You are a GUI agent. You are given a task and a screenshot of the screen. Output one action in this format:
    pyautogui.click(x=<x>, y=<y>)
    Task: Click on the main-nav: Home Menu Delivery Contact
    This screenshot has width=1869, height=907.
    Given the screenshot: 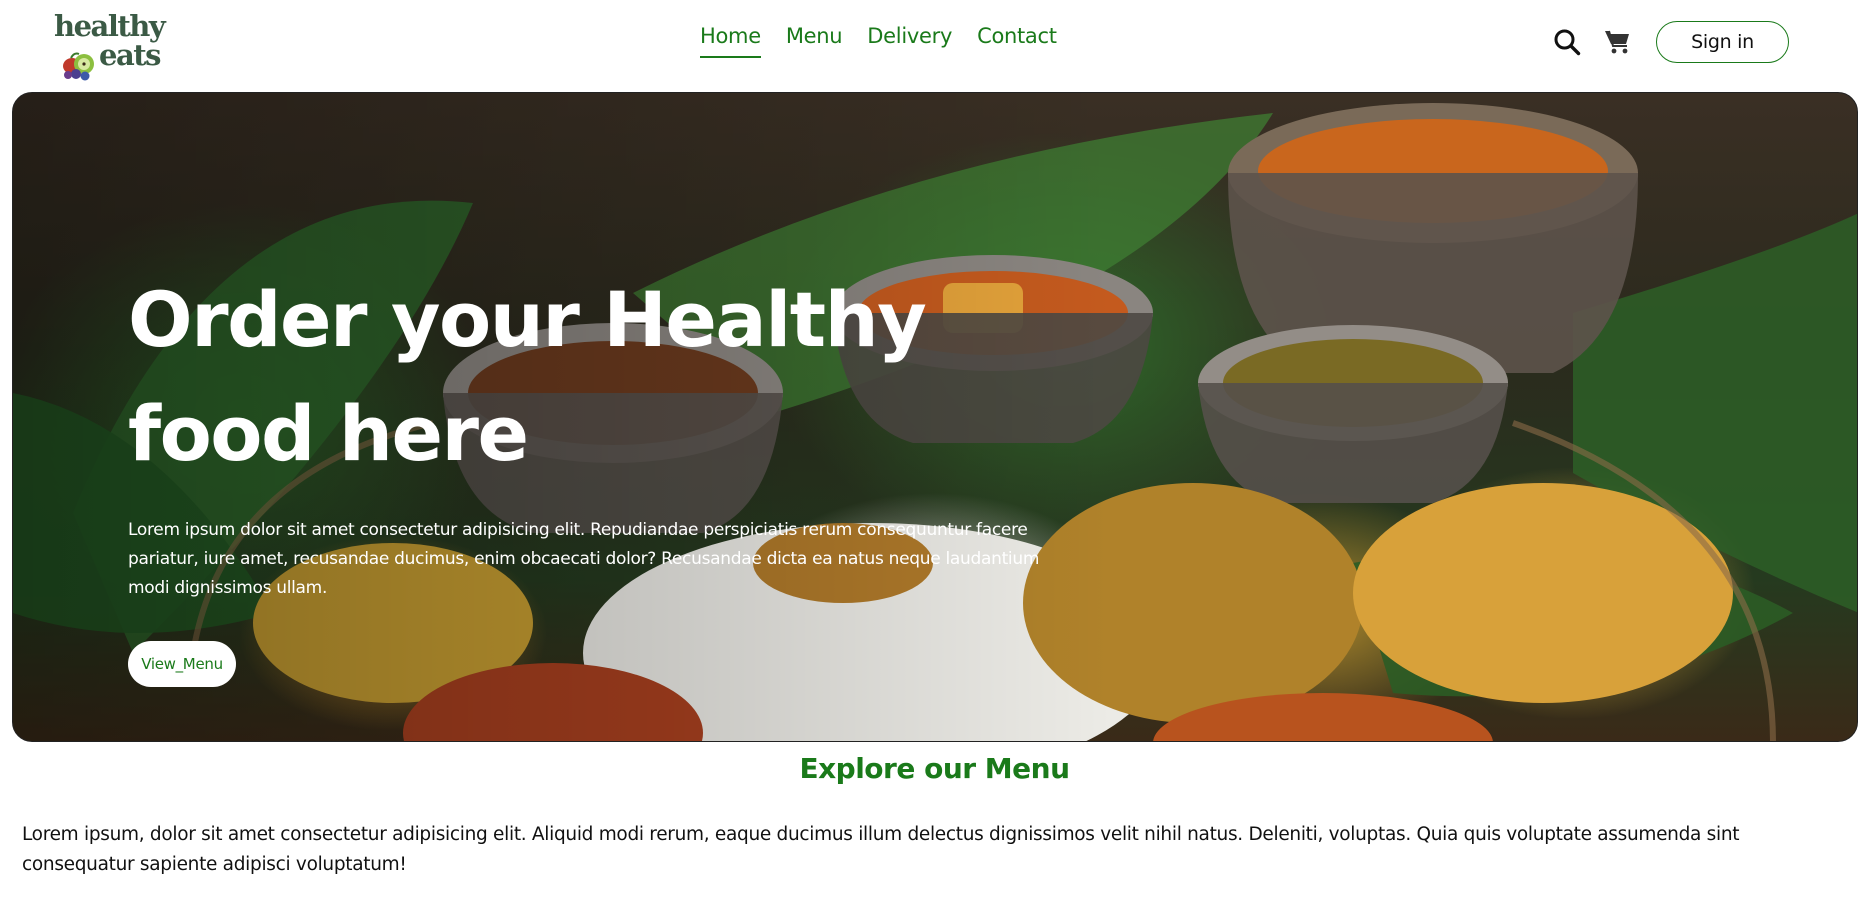 What is the action you would take?
    pyautogui.click(x=878, y=40)
    